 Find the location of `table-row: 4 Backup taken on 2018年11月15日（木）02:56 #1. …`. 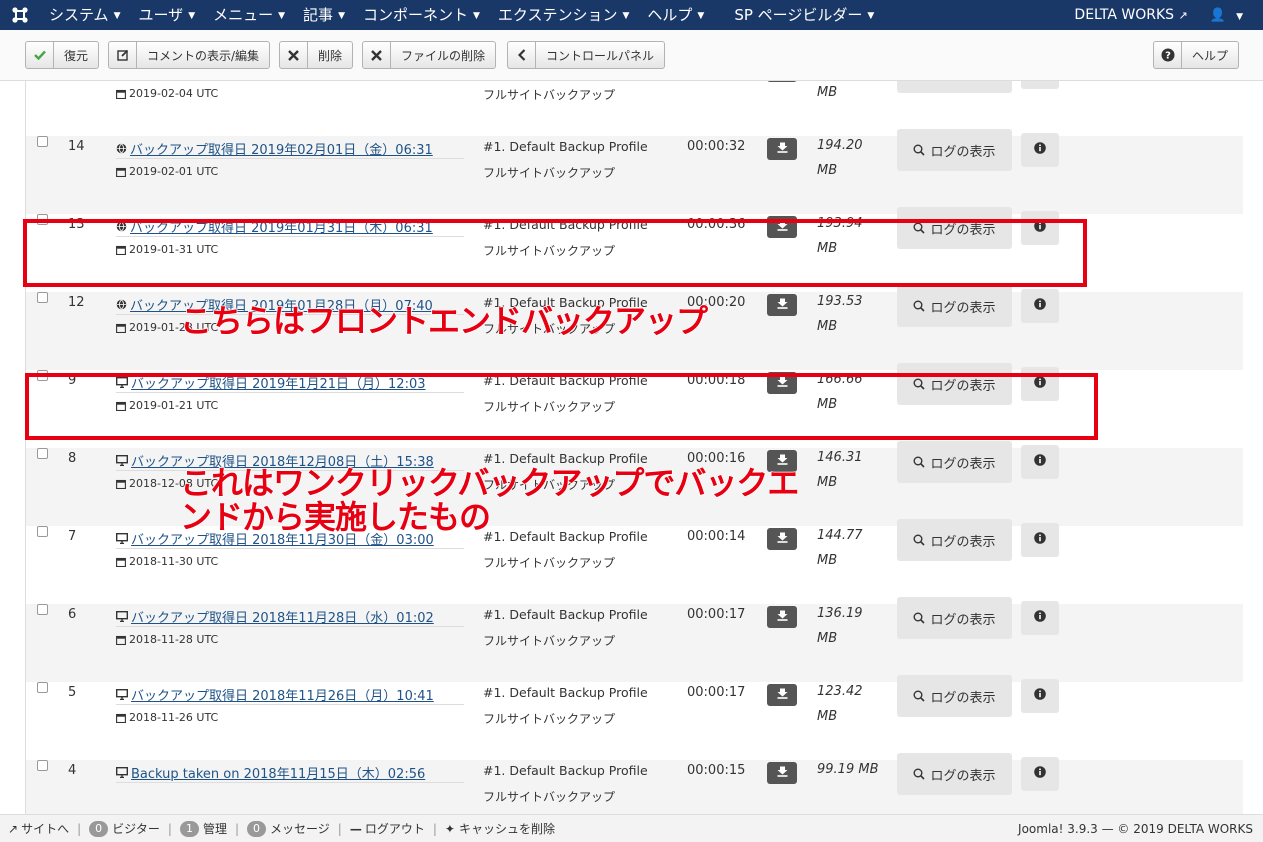

table-row: 4 Backup taken on 2018年11月15日（木）02:56 #1. … is located at coordinates (634, 783).